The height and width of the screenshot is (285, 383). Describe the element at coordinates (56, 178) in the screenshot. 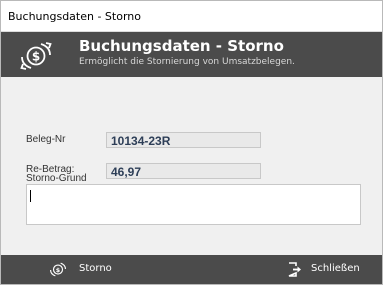

I see `storno-grund-label: Storno-Grund` at that location.